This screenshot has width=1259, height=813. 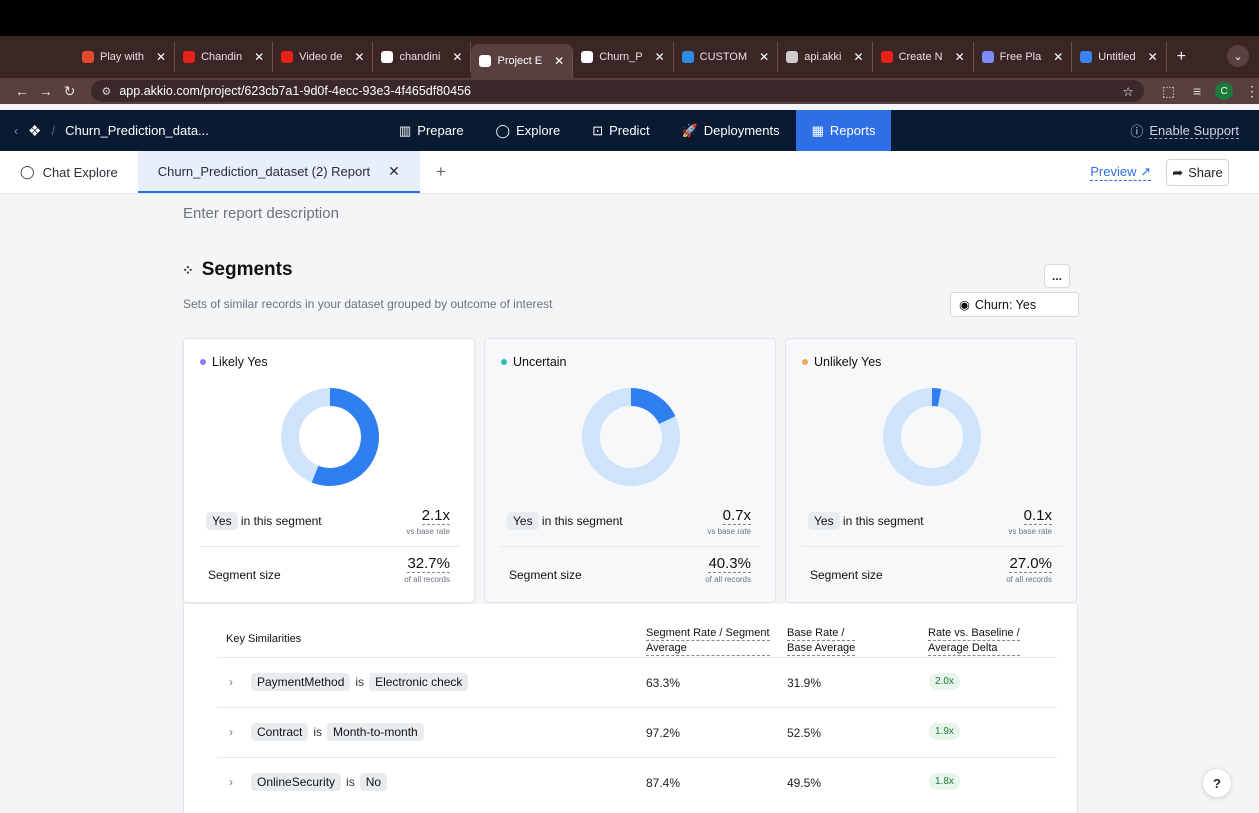 What do you see at coordinates (523, 521) in the screenshot?
I see `outcome-tag: Yes` at bounding box center [523, 521].